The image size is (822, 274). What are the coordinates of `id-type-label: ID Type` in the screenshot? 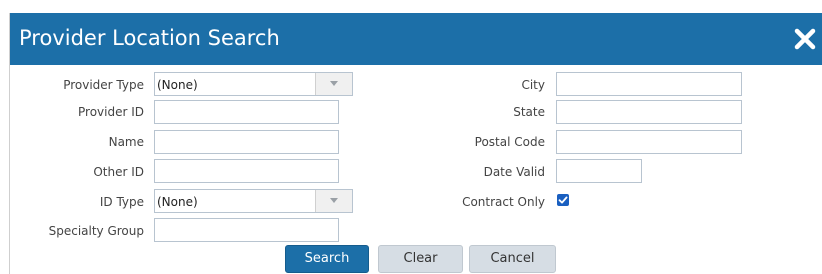 It's located at (121, 202).